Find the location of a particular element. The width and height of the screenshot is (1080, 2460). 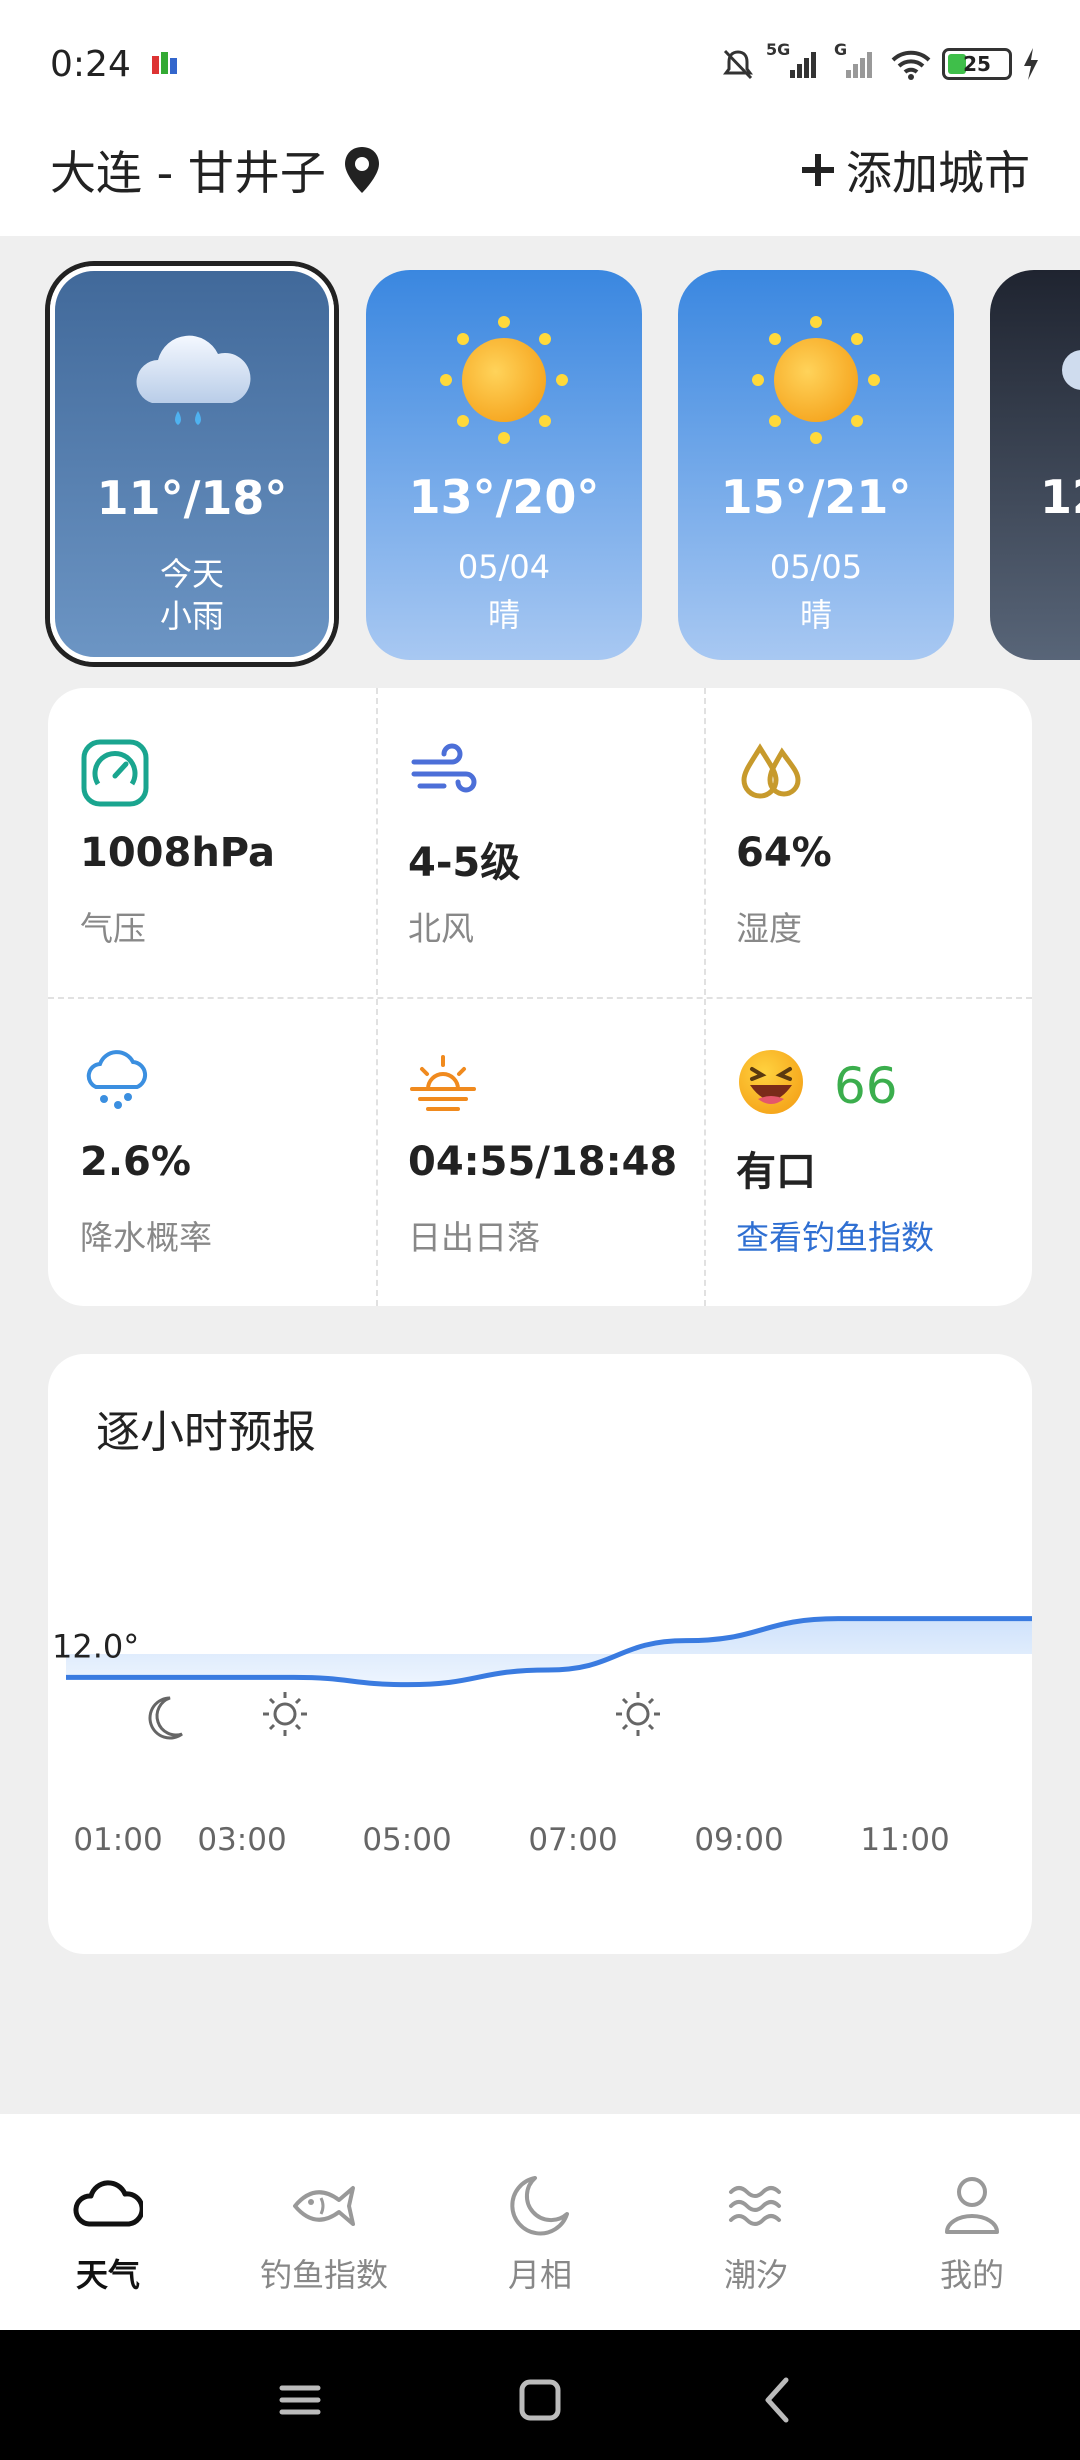

partial-weather-icon is located at coordinates (1071, 370).